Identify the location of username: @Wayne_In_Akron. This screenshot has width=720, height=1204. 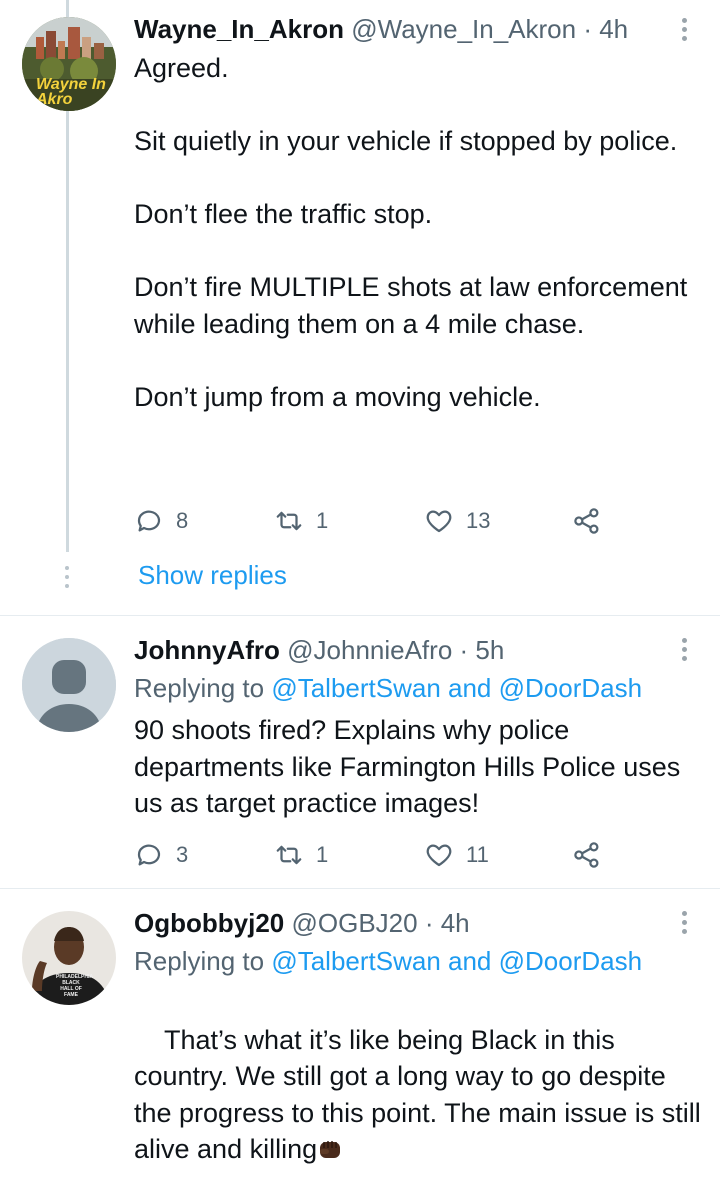
(463, 29).